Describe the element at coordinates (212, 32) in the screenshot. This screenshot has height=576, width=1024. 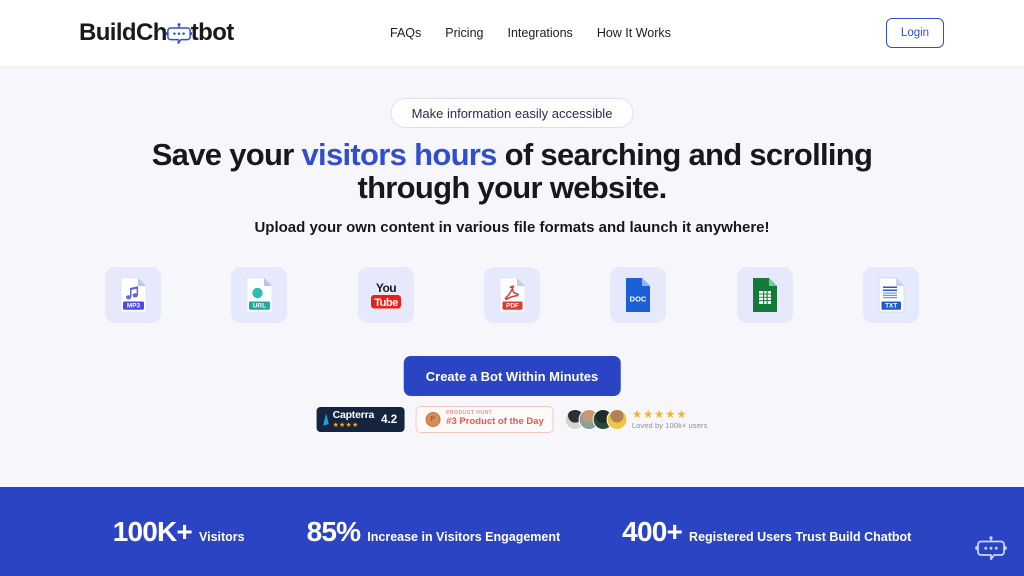
I see `logo-text-after: tbot` at that location.